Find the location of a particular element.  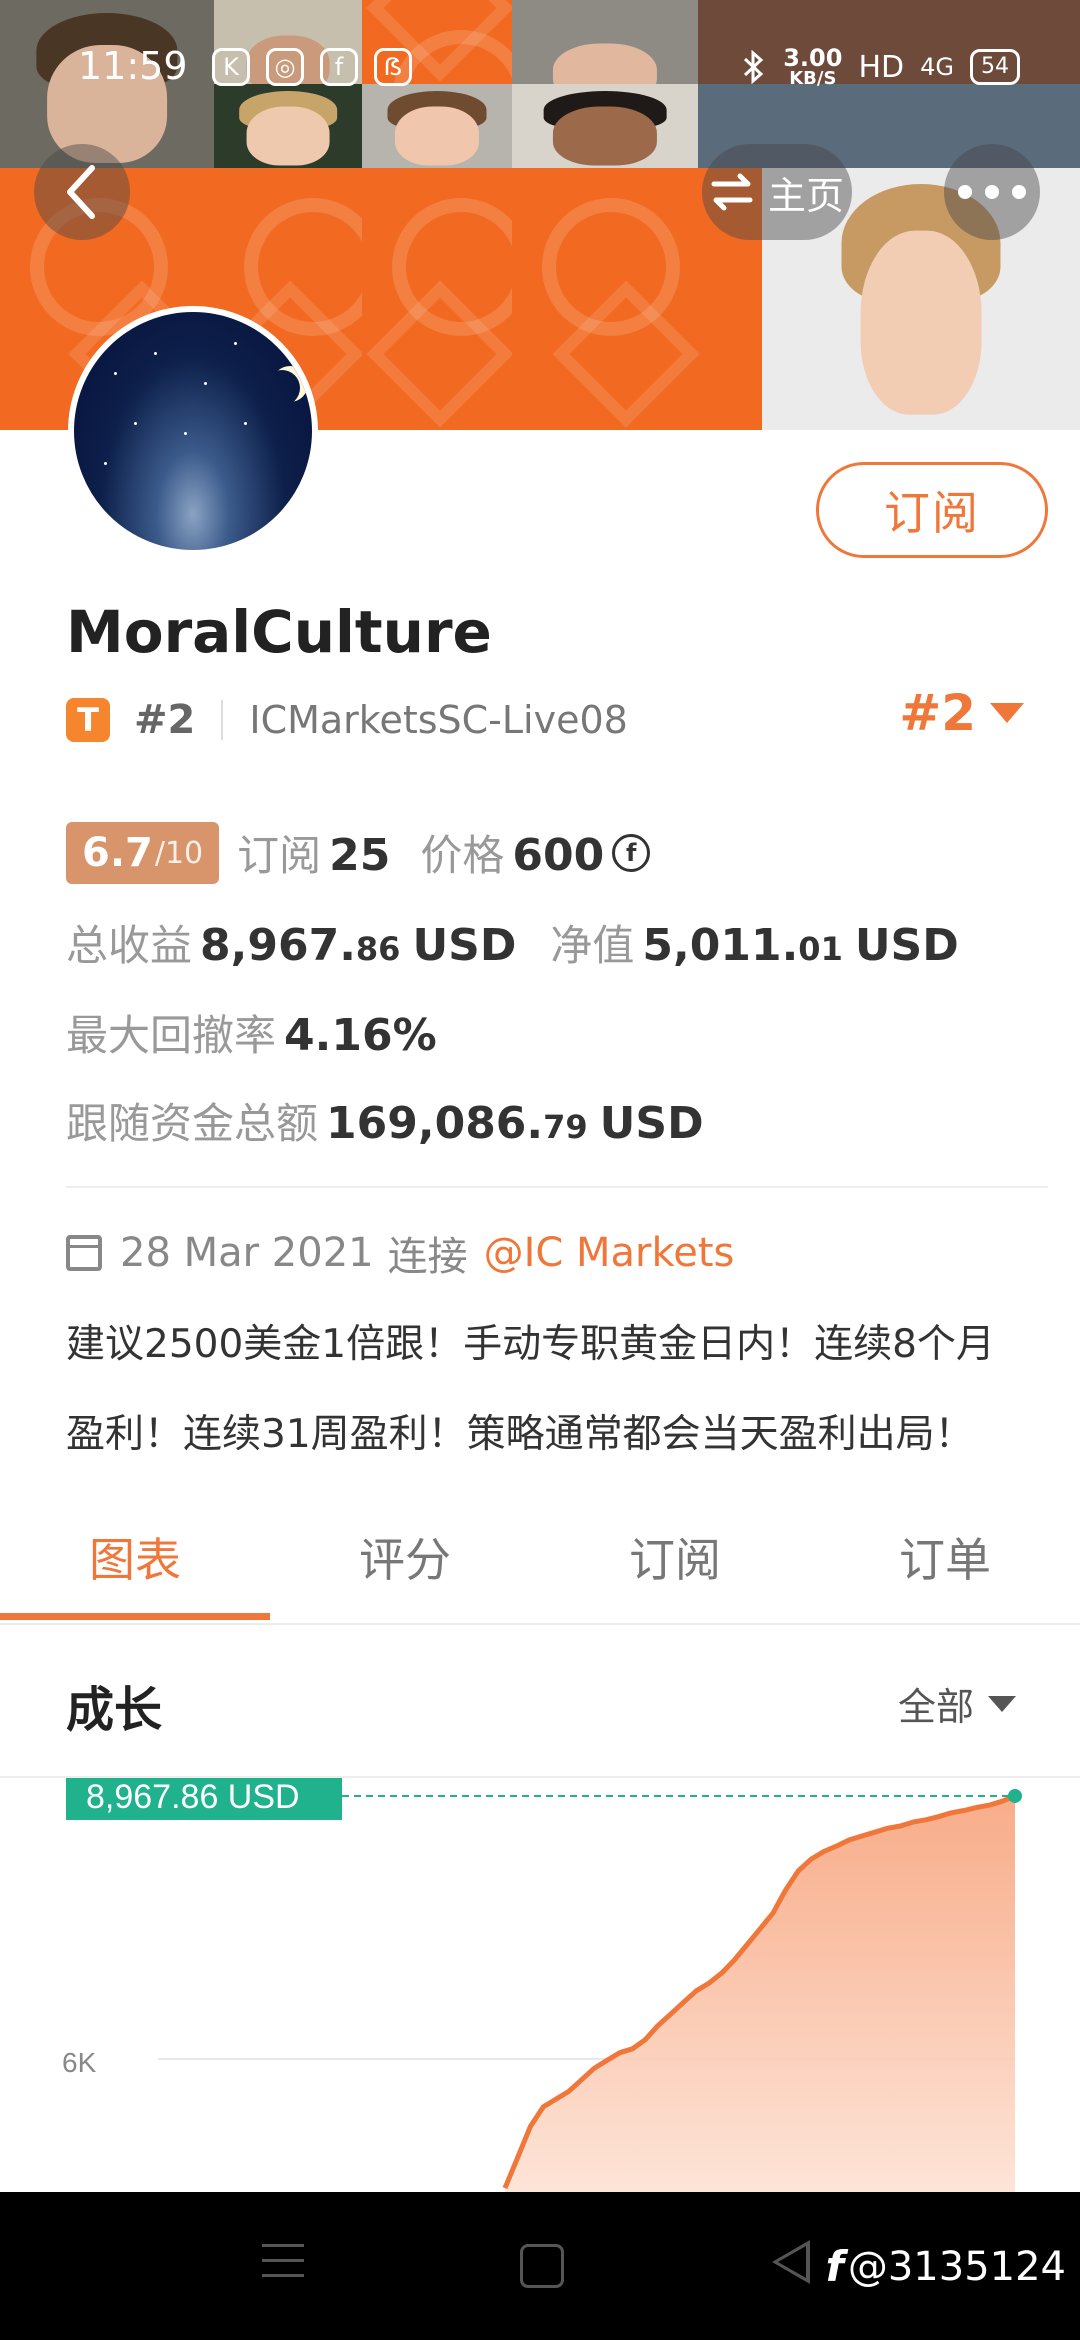

switch-home-button: 主页 is located at coordinates (777, 192).